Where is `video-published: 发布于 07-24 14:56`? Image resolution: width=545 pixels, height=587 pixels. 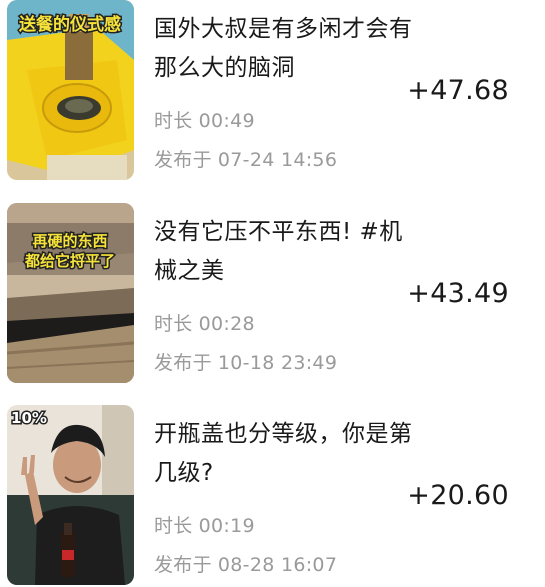 video-published: 发布于 07-24 14:56 is located at coordinates (245, 158).